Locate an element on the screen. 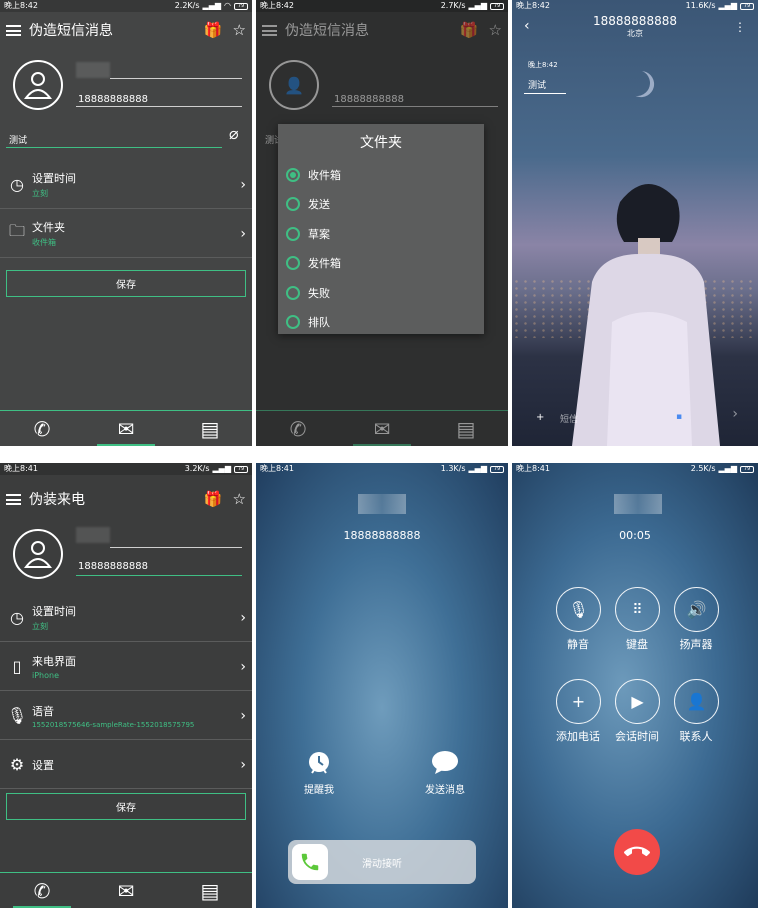 The image size is (758, 908). page-title: 伪装来电 is located at coordinates (57, 500).